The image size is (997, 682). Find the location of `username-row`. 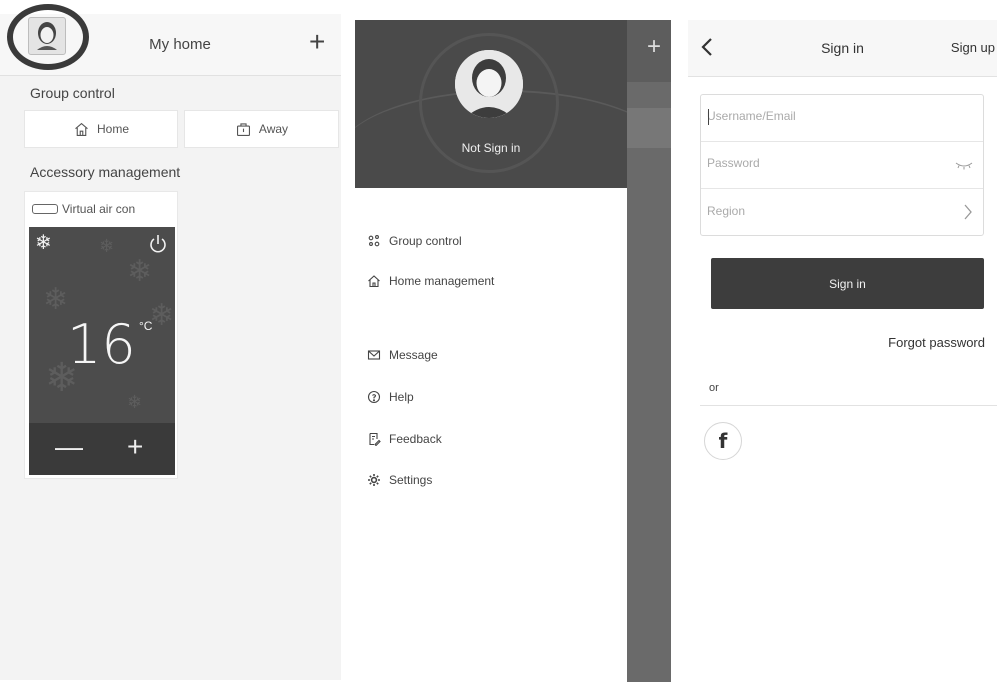

username-row is located at coordinates (842, 118).